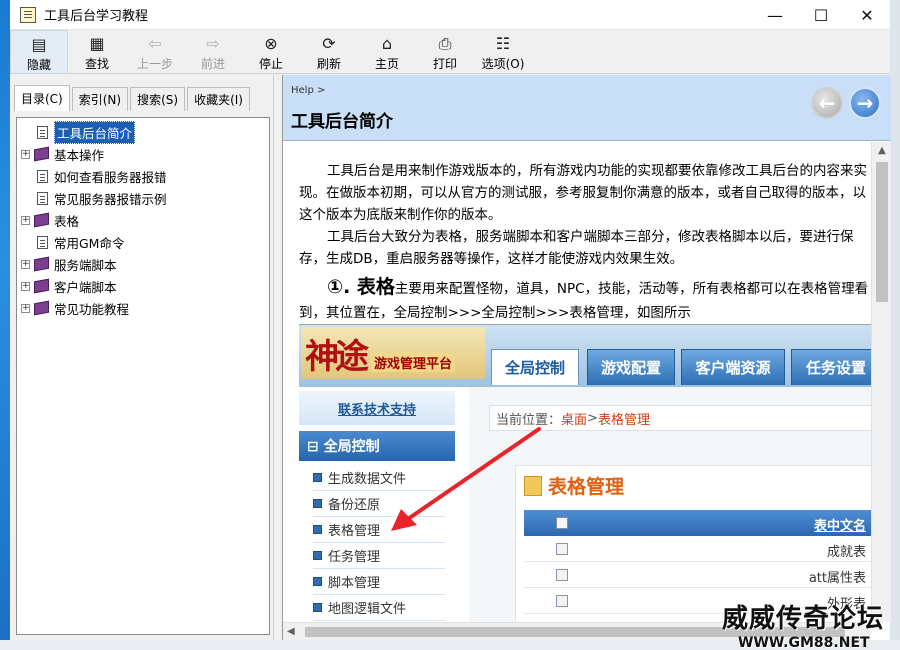  What do you see at coordinates (102, 198) in the screenshot?
I see `tree-item: 常见服务器报错示例` at bounding box center [102, 198].